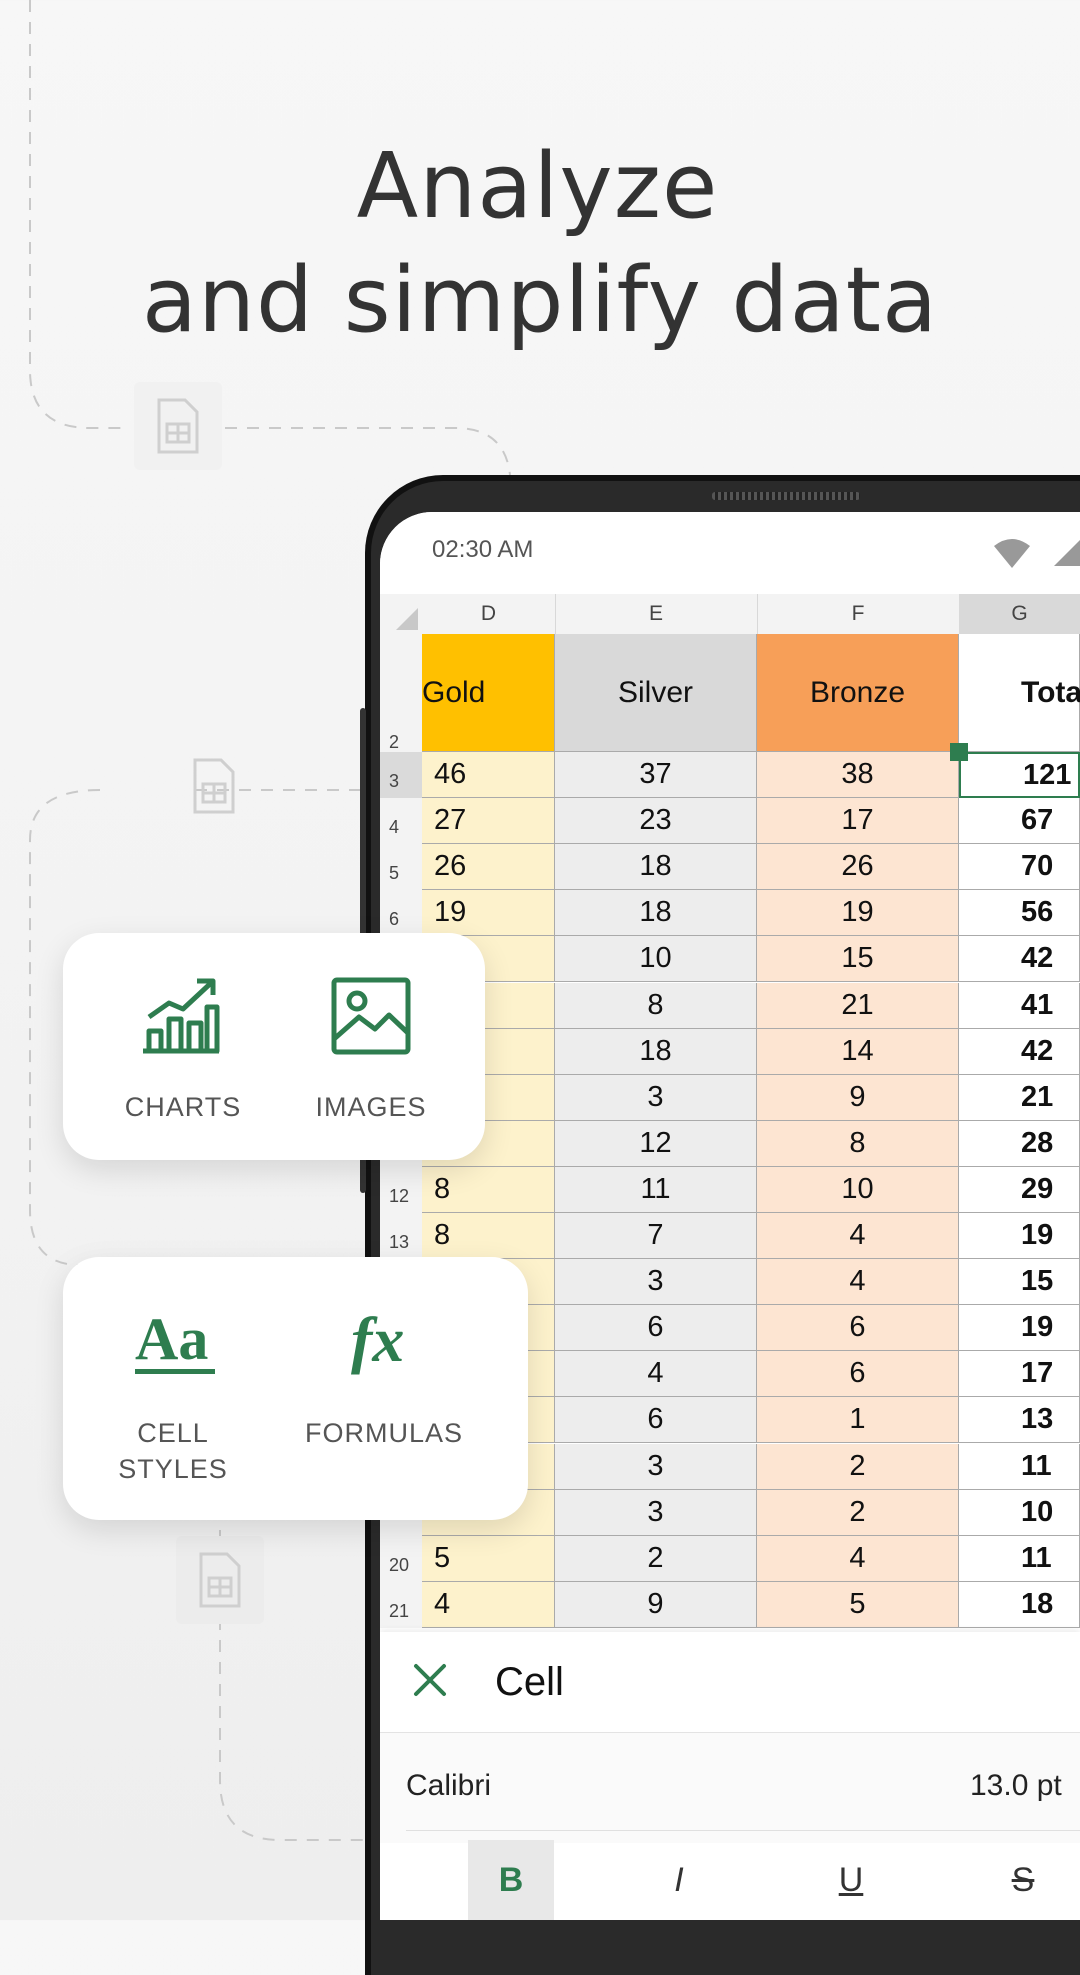  What do you see at coordinates (1019, 913) in the screenshot?
I see `cell-g: 56` at bounding box center [1019, 913].